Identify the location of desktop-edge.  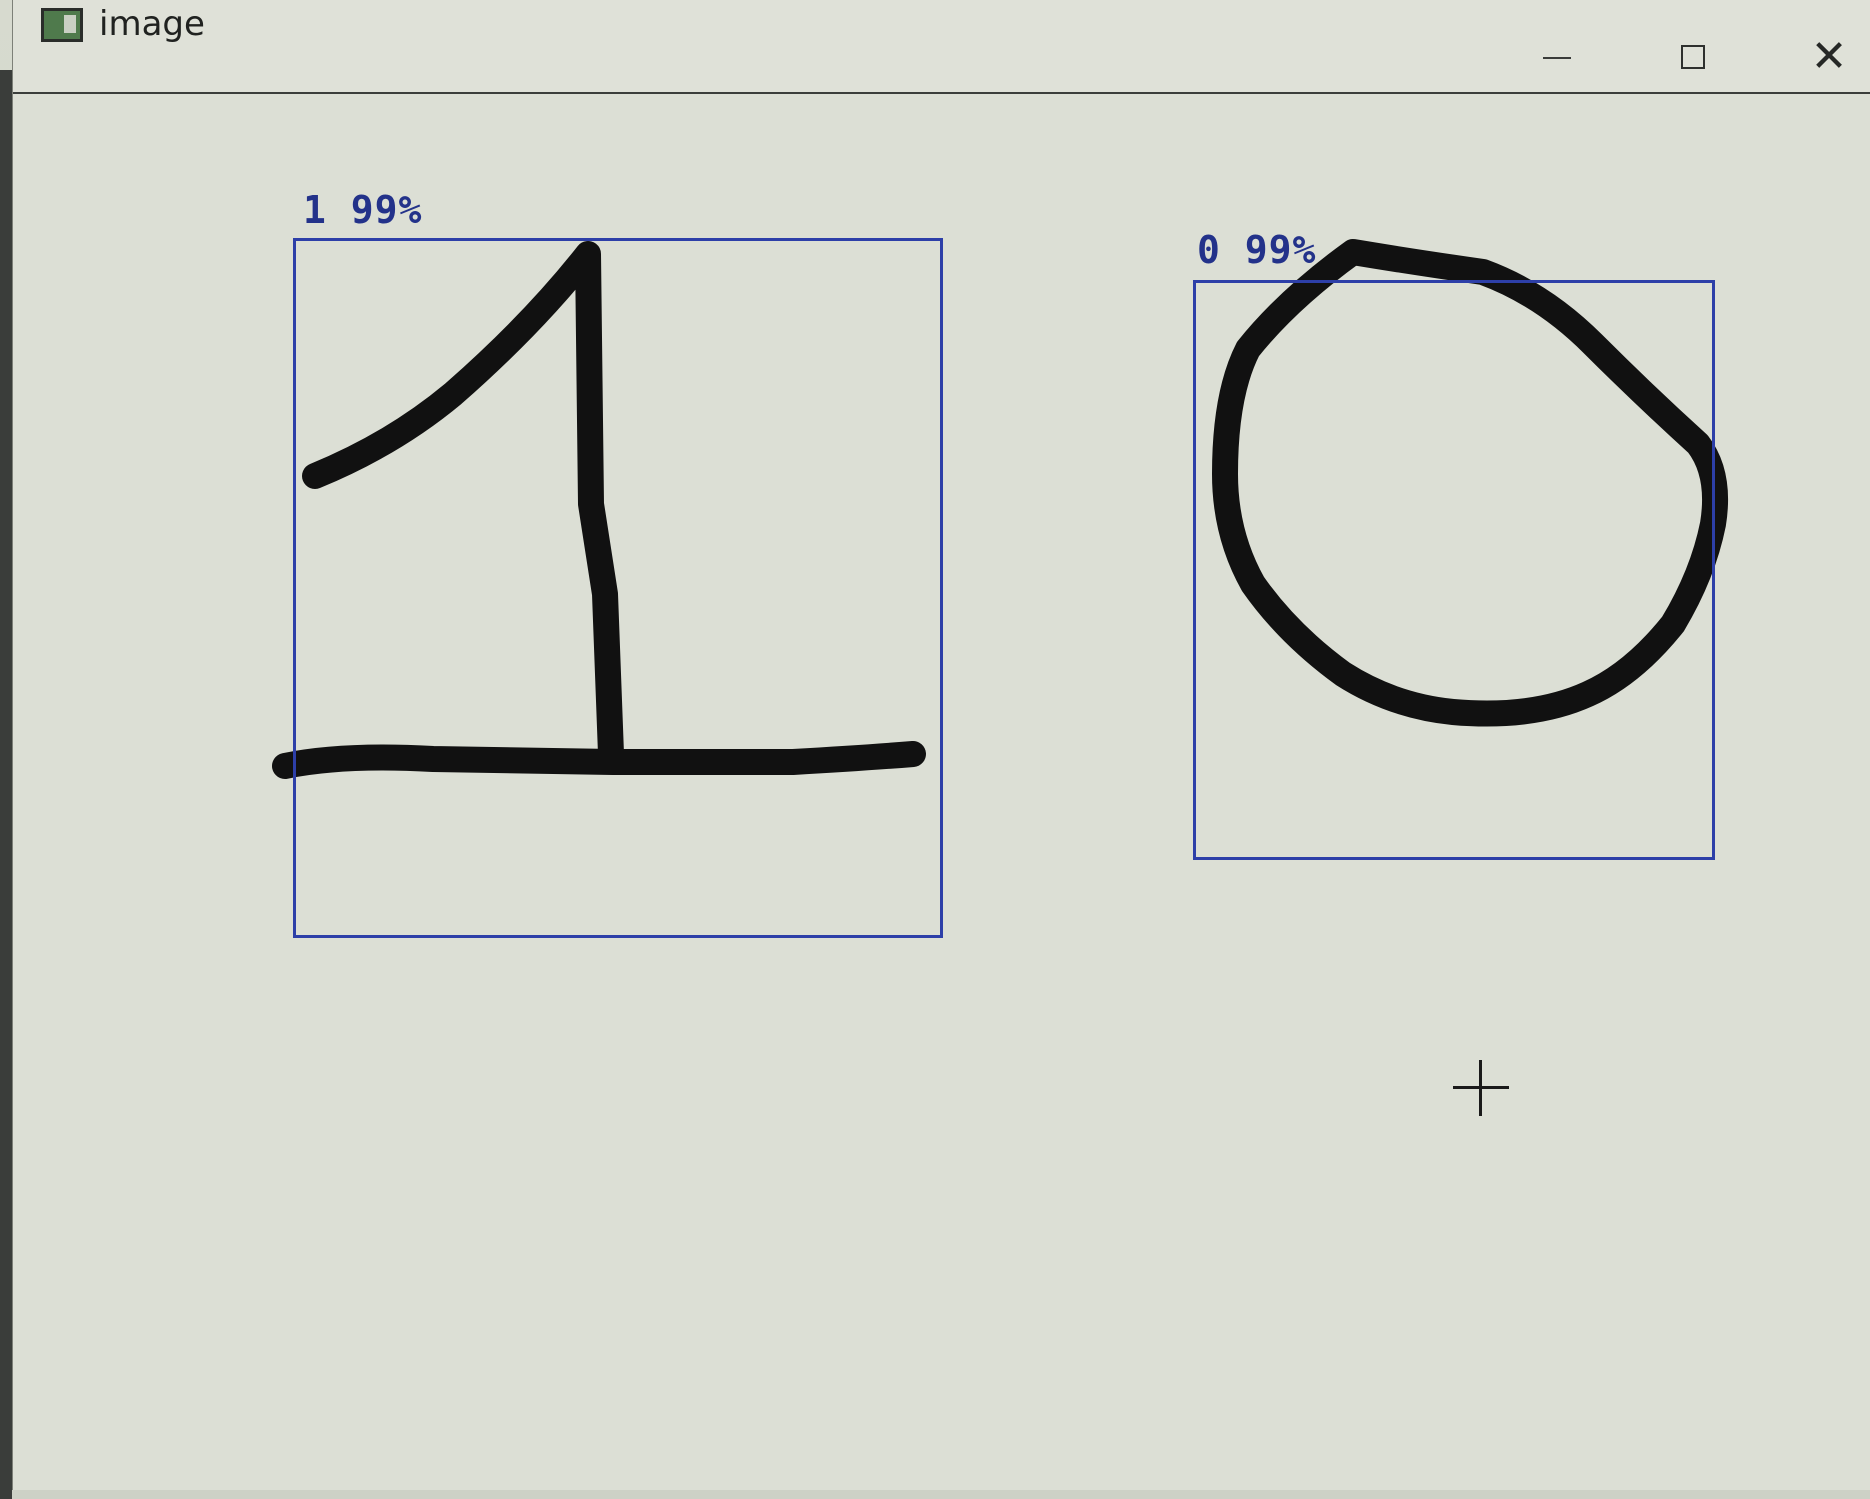
(6, 784).